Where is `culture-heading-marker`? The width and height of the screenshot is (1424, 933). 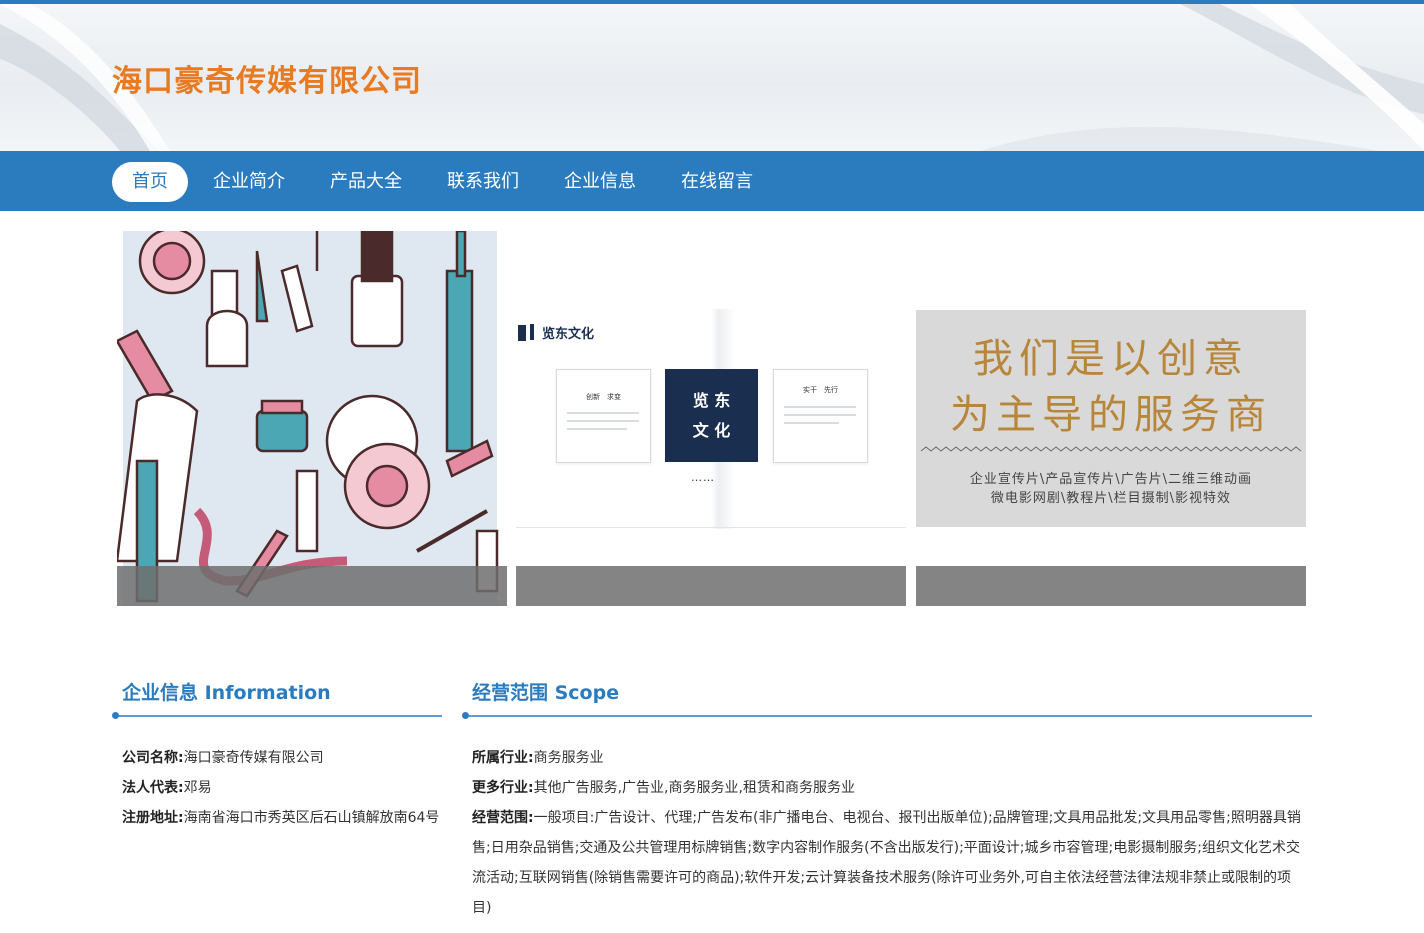 culture-heading-marker is located at coordinates (522, 333).